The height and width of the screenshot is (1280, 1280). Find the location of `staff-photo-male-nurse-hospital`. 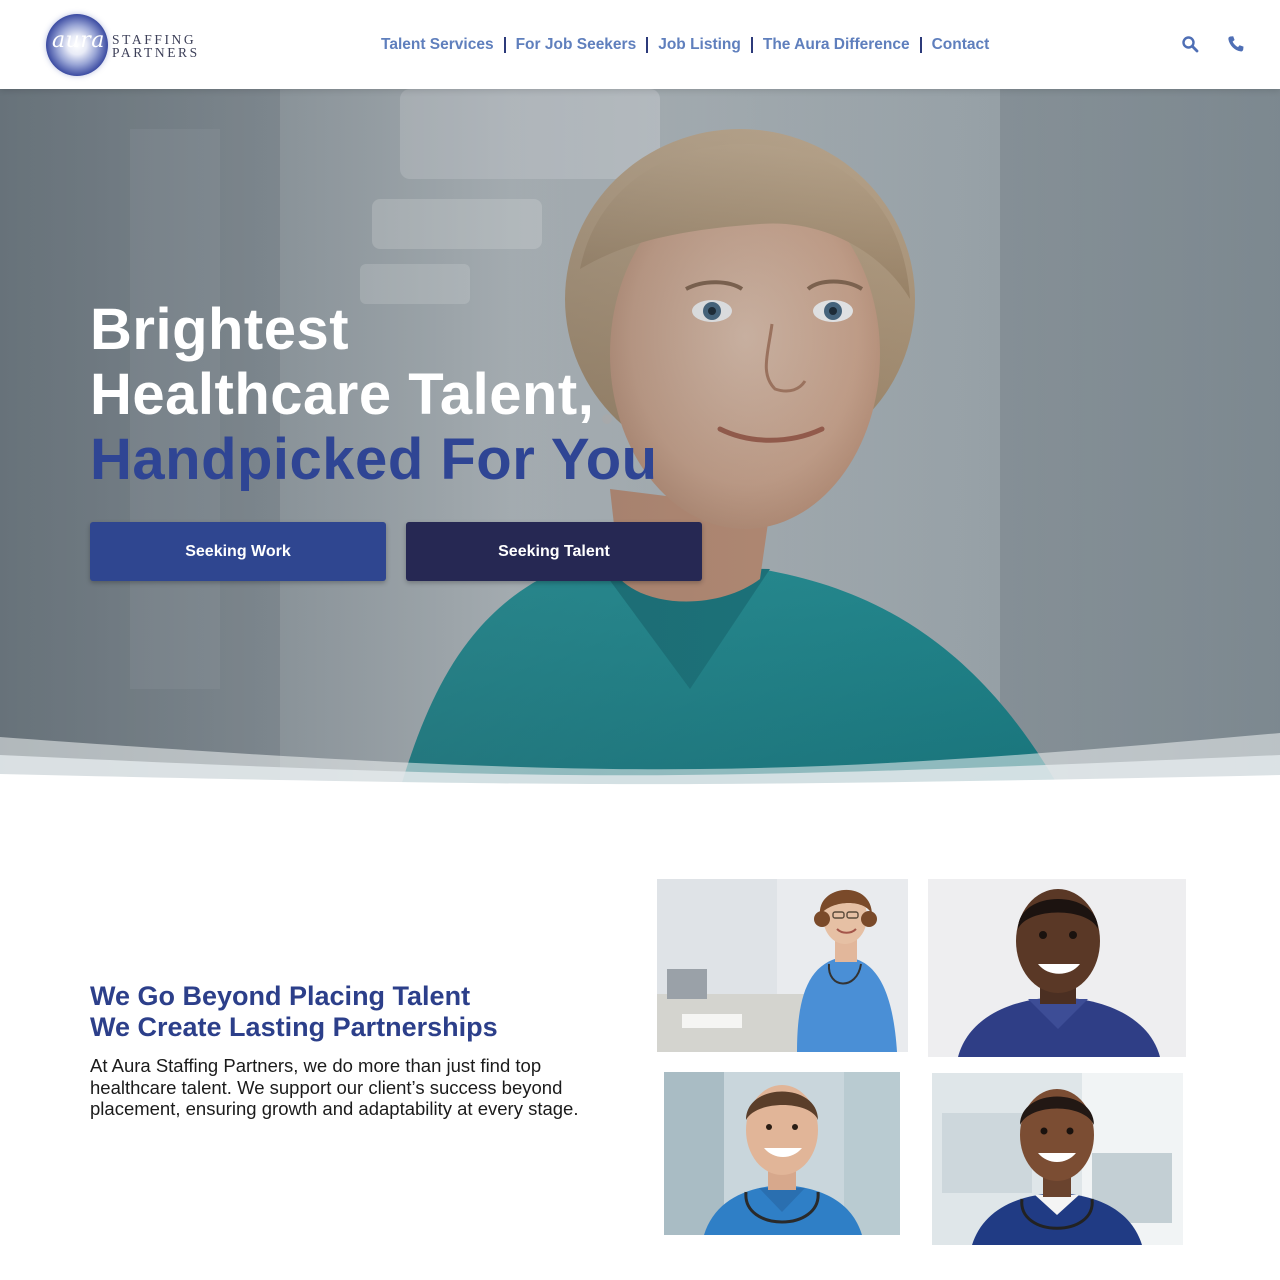

staff-photo-male-nurse-hospital is located at coordinates (782, 1153).